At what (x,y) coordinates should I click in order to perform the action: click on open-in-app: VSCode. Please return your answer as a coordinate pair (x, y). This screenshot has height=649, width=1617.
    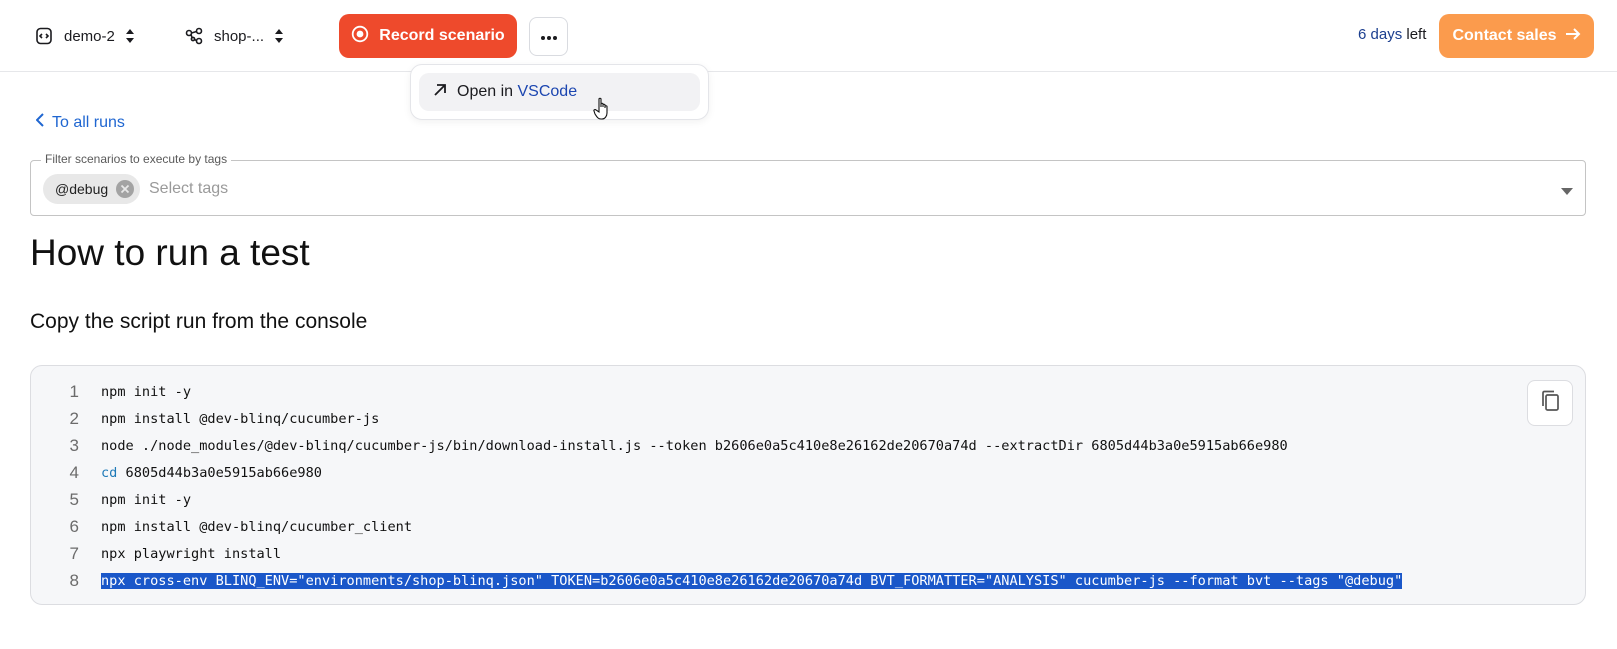
    Looking at the image, I should click on (547, 91).